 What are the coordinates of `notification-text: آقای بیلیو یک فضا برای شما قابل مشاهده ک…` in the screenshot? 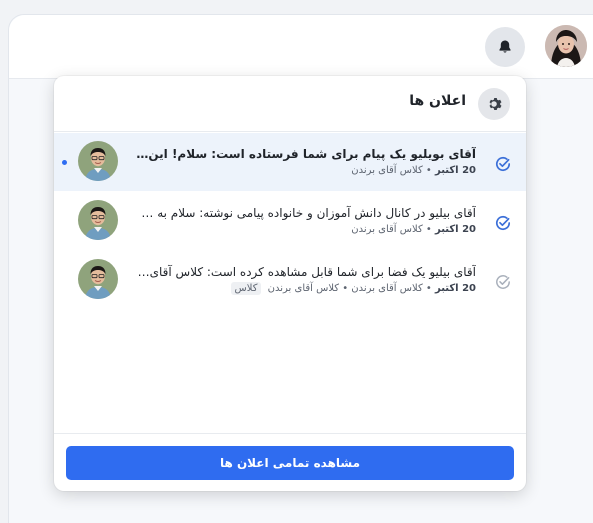 It's located at (306, 279).